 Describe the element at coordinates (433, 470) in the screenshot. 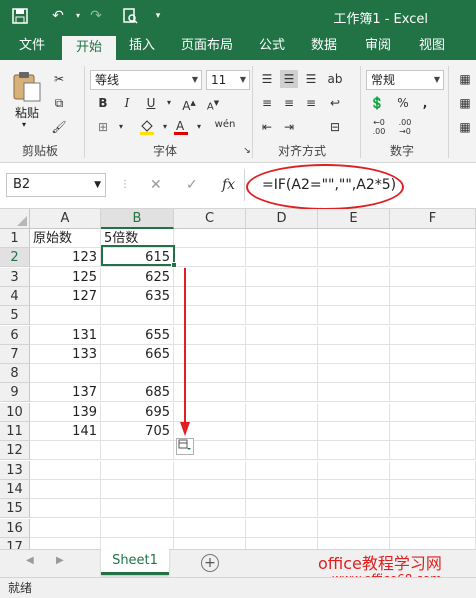

I see `cell-f13` at that location.